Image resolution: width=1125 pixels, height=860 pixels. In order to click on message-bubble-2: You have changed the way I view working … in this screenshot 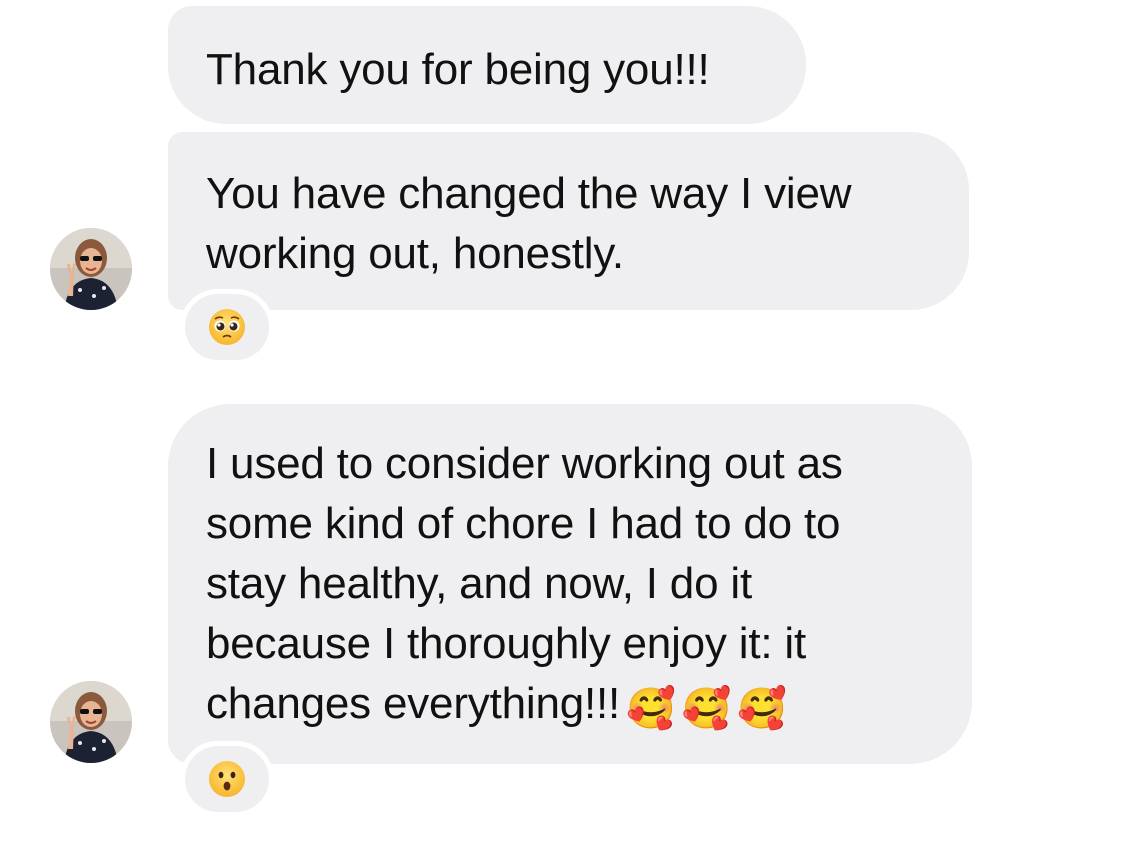, I will do `click(568, 221)`.